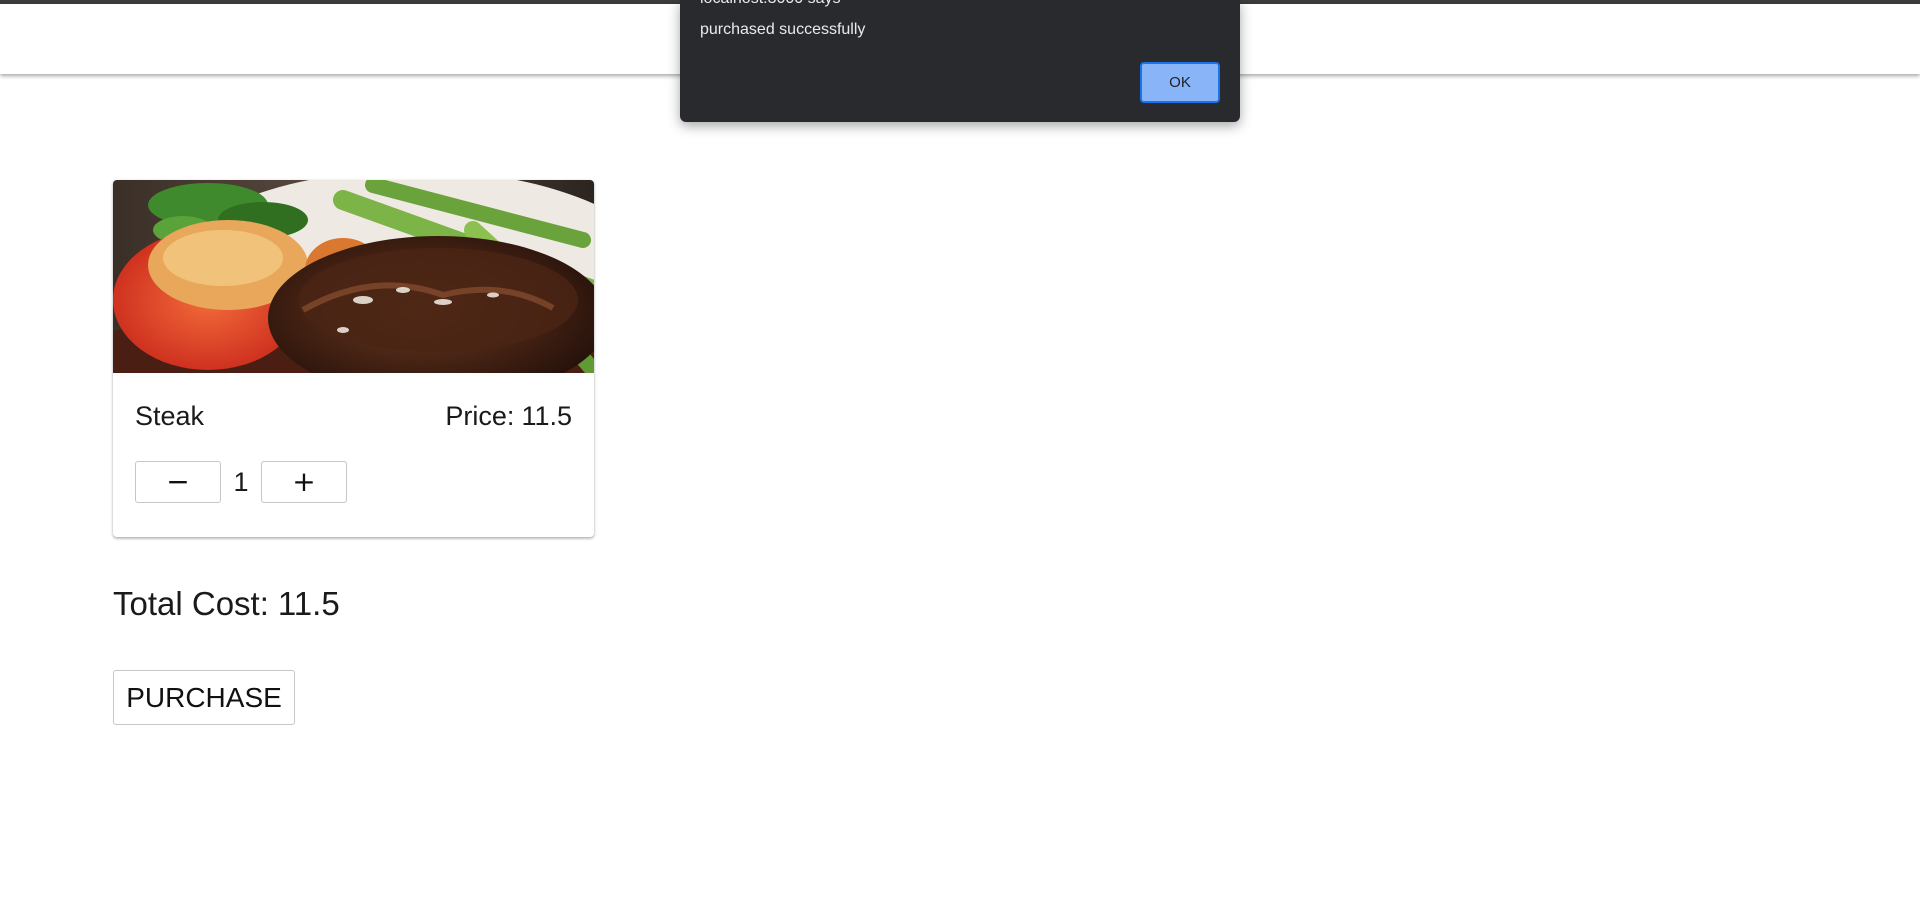 The image size is (1920, 905). Describe the element at coordinates (241, 482) in the screenshot. I see `quantity-value: 1` at that location.